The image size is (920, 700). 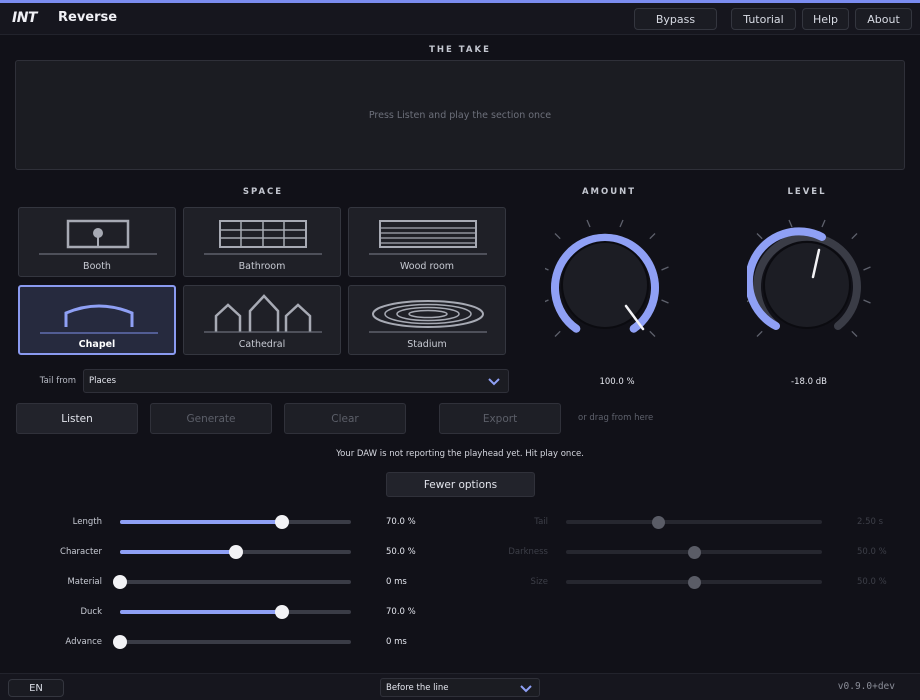 What do you see at coordinates (825, 19) in the screenshot?
I see `help-button: Help` at bounding box center [825, 19].